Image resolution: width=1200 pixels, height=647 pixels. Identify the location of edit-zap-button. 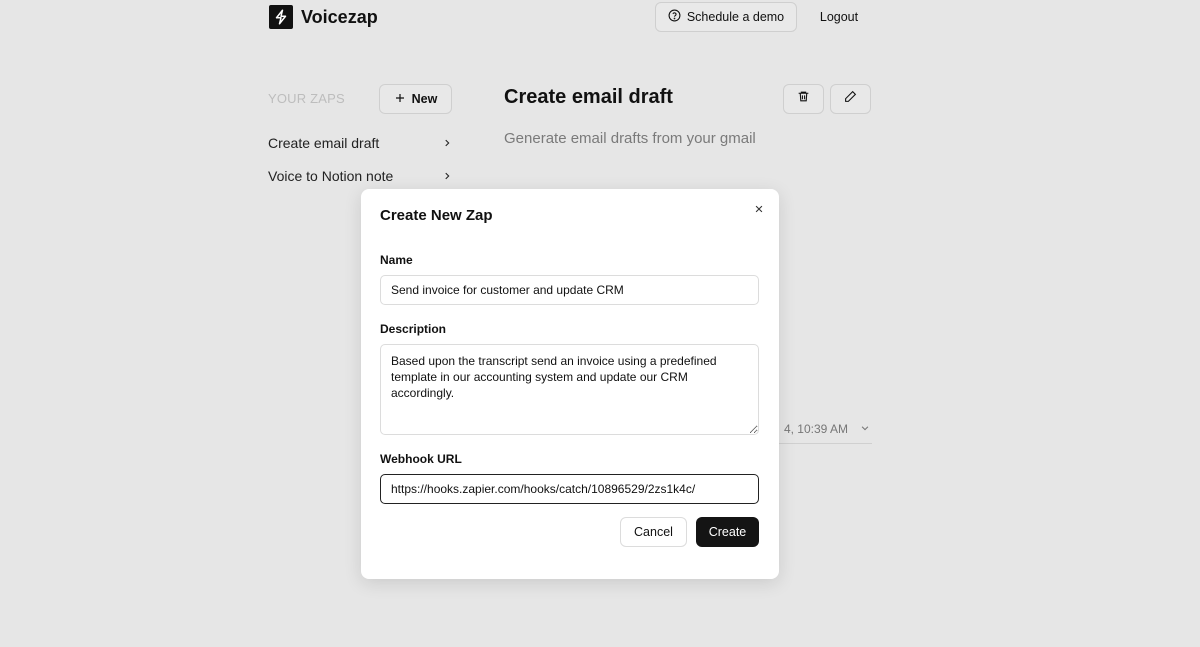
(850, 99).